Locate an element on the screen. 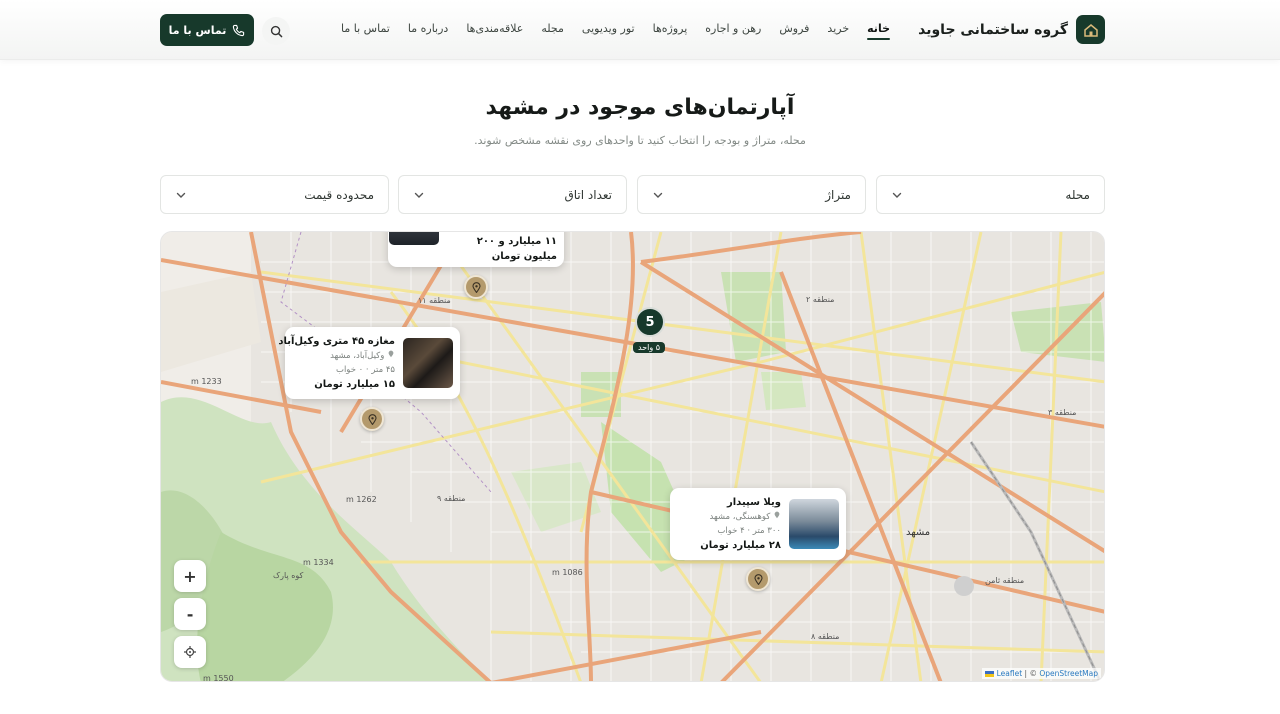 The height and width of the screenshot is (714, 1280). listing-price: ۲۸ میلیارد تومان is located at coordinates (740, 545).